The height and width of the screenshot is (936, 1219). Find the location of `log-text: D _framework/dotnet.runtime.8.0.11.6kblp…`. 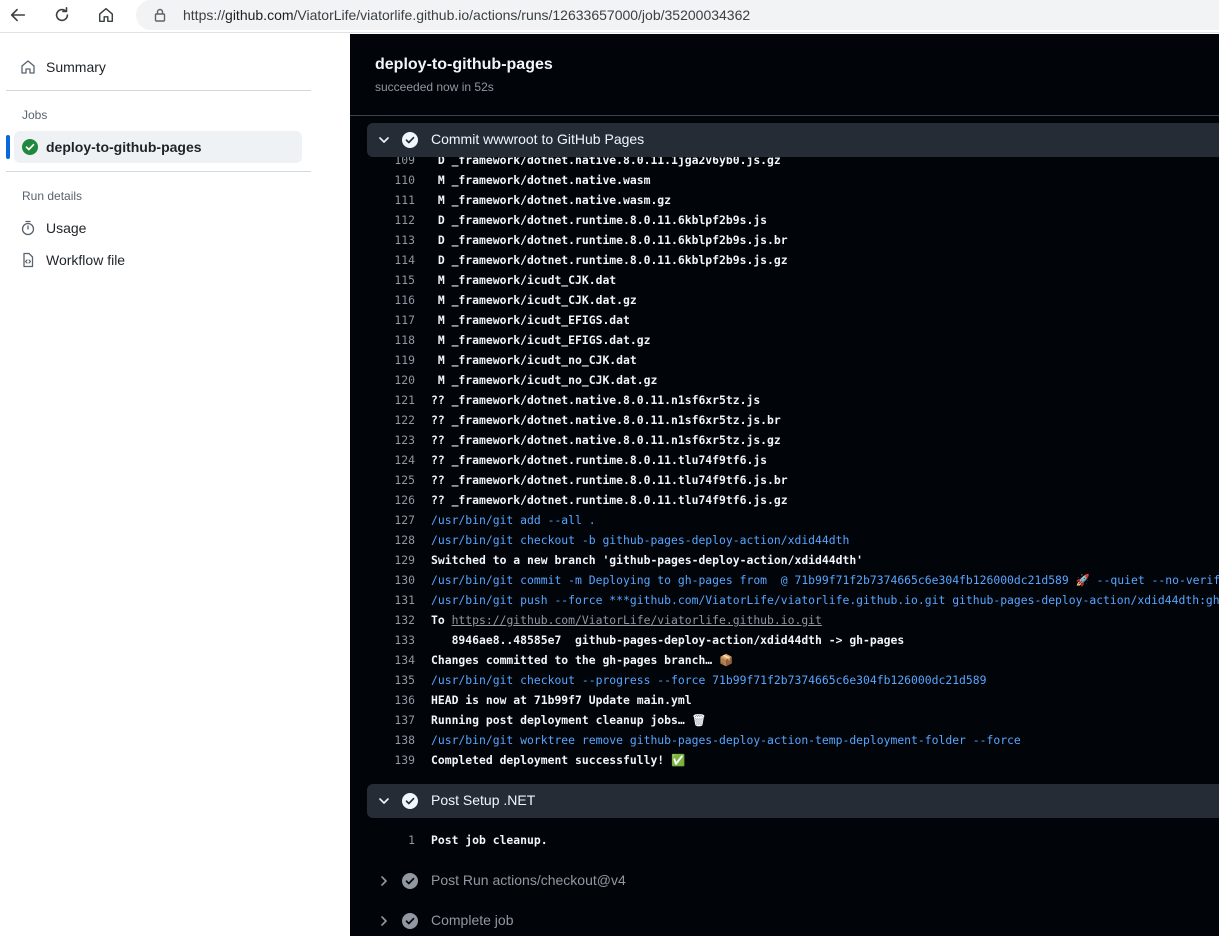

log-text: D _framework/dotnet.runtime.8.0.11.6kblp… is located at coordinates (599, 220).